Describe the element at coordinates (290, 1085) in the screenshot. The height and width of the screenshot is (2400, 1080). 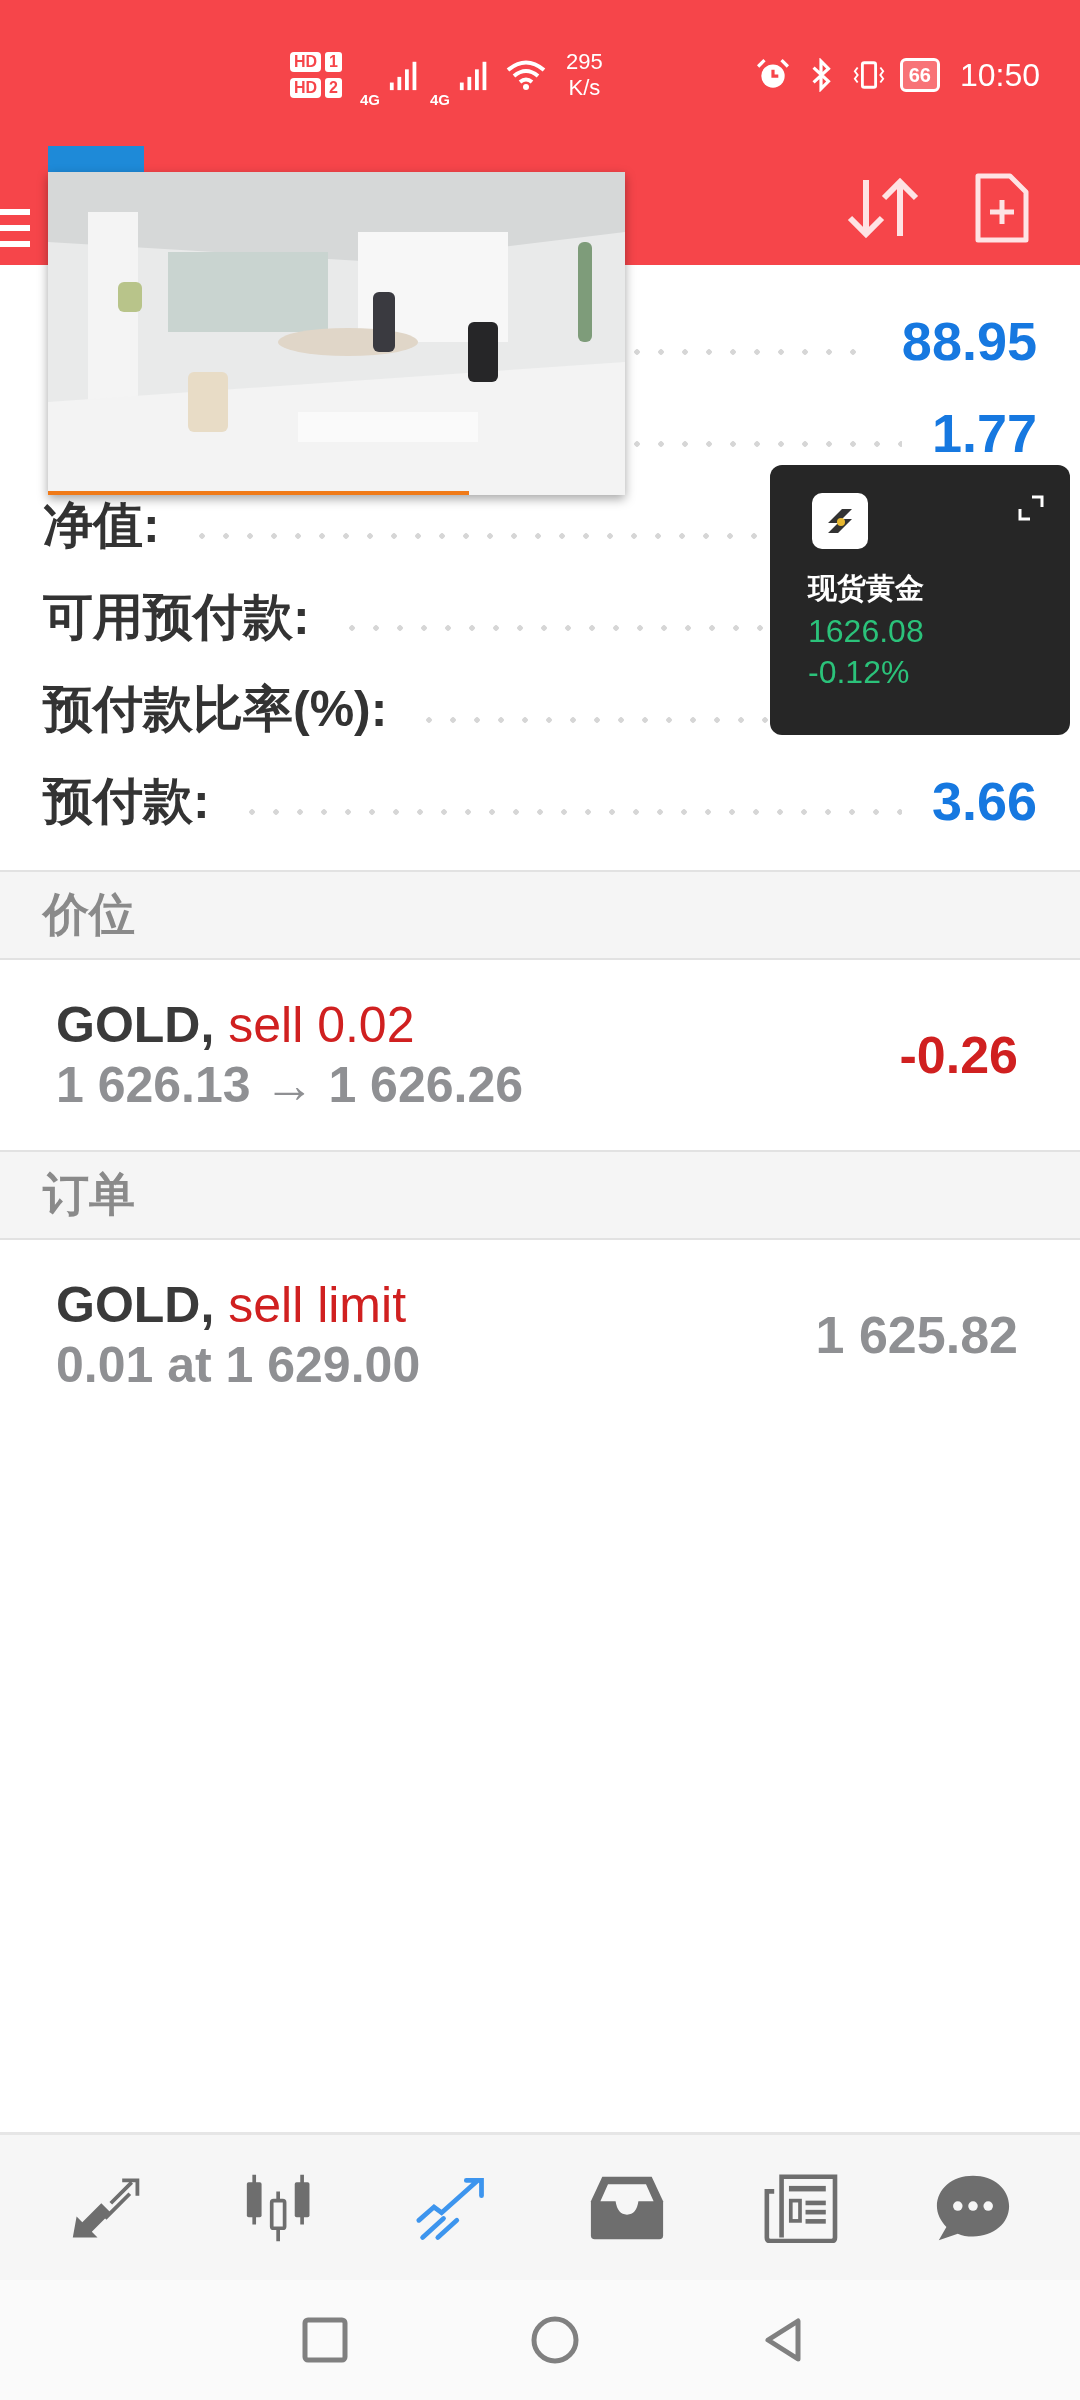
I see `trade-detail: 1 626.13 → 1 626.26` at that location.